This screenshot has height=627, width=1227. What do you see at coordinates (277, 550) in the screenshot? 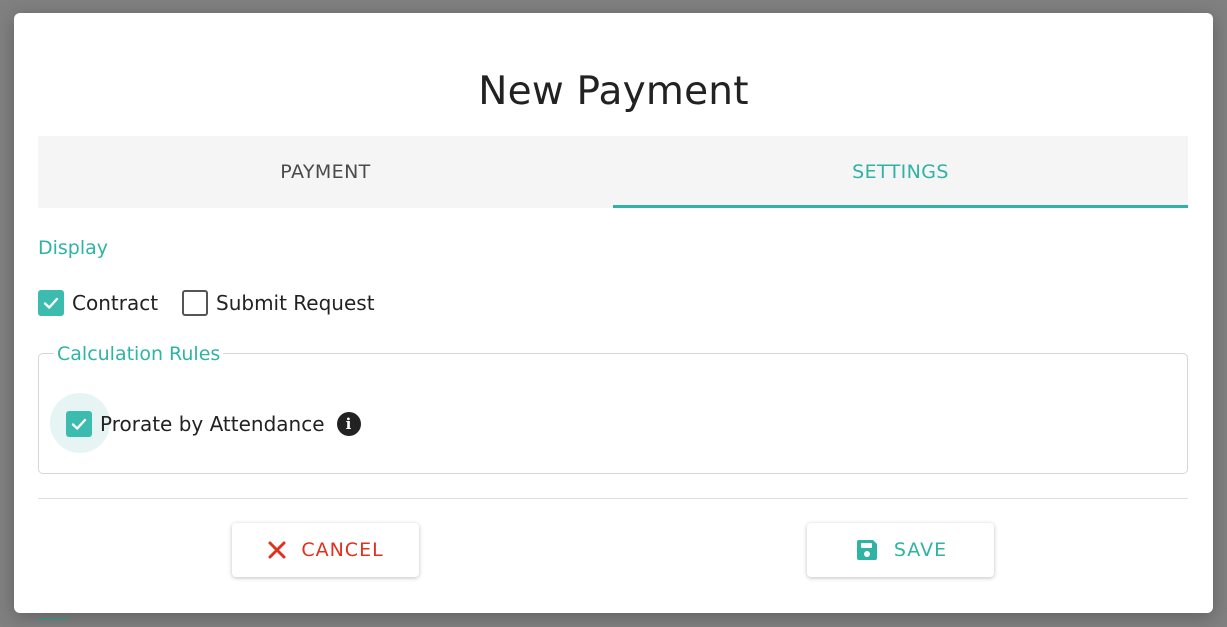
I see `close-icon` at bounding box center [277, 550].